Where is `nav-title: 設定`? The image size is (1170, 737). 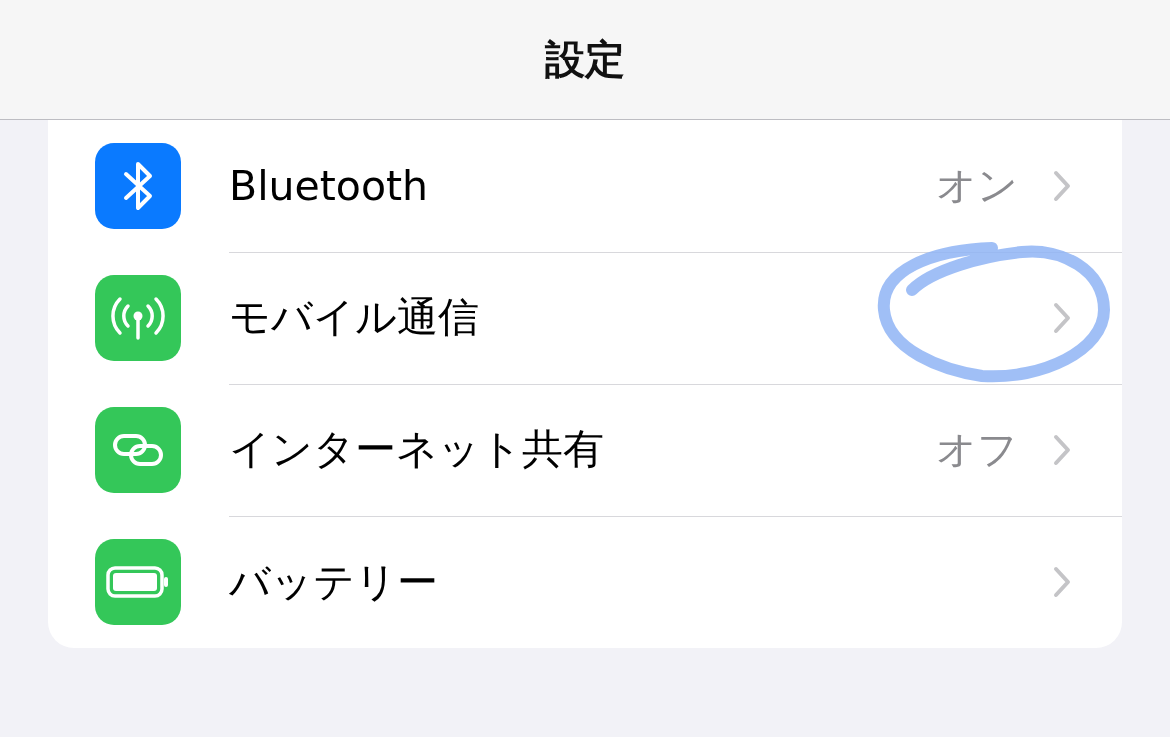
nav-title: 設定 is located at coordinates (585, 59).